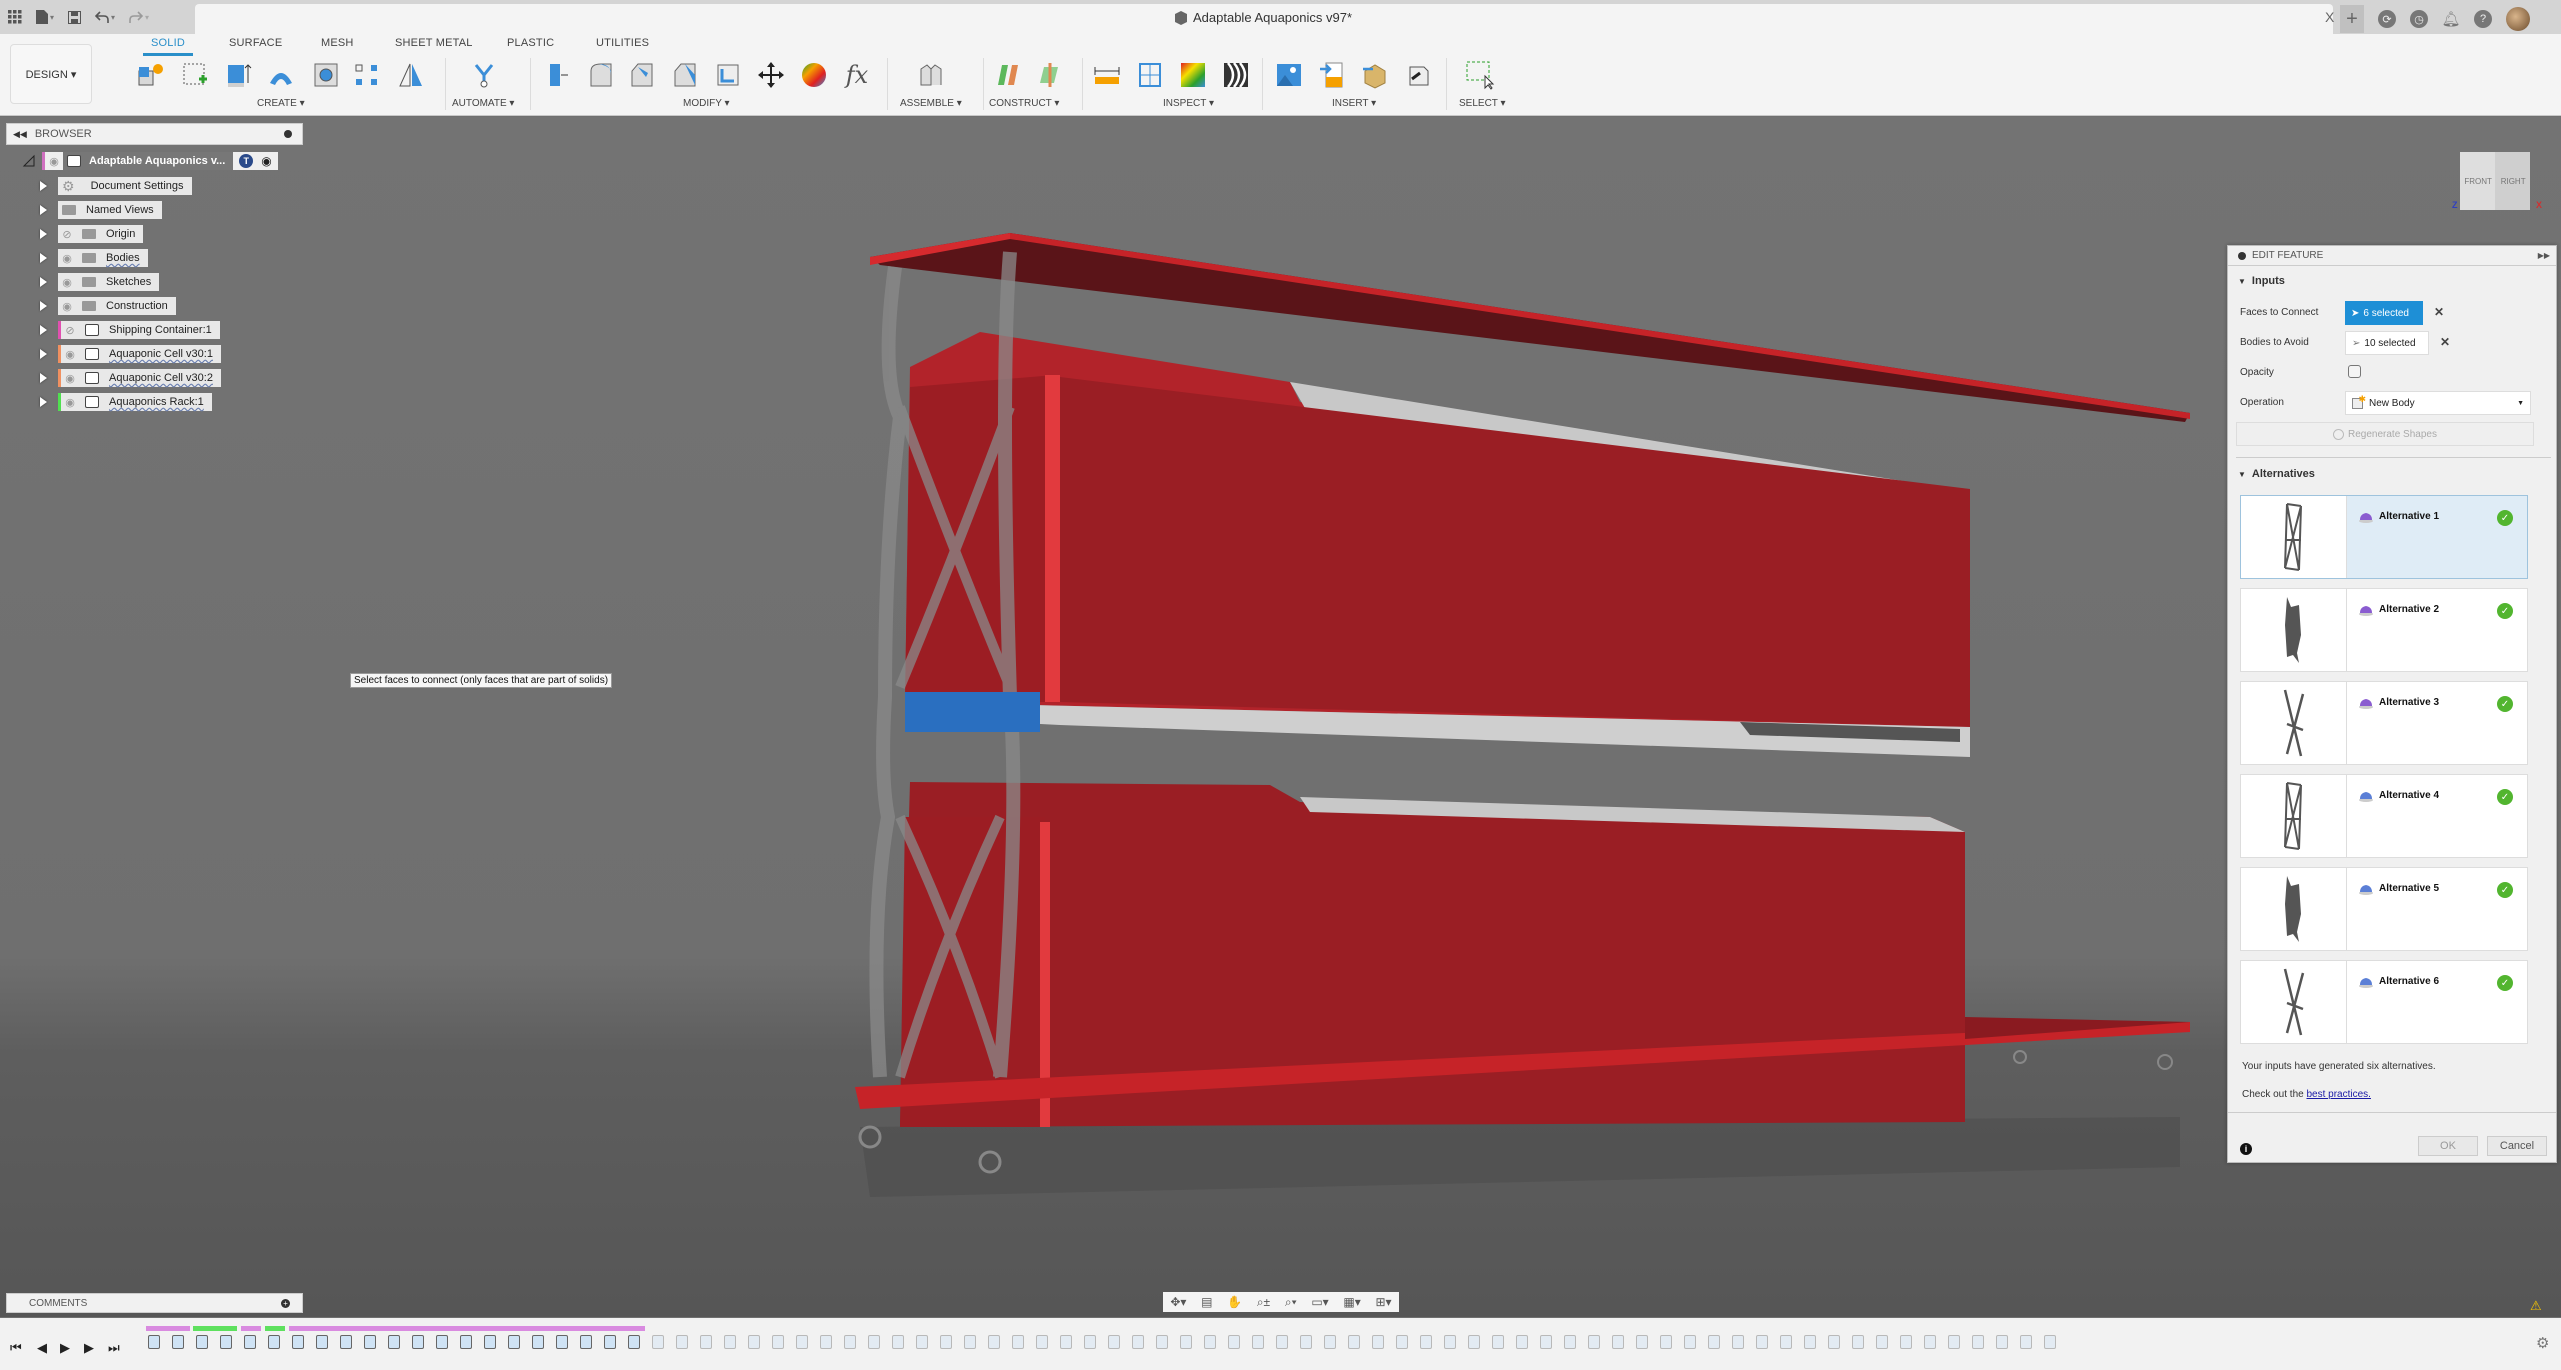 The image size is (2561, 1370). What do you see at coordinates (2483, 19) in the screenshot?
I see `help-icon: ?` at bounding box center [2483, 19].